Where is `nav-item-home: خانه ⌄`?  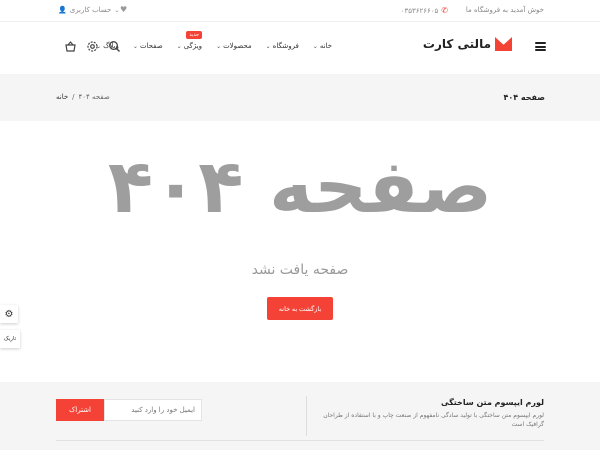
nav-item-home: خانه ⌄ is located at coordinates (322, 46).